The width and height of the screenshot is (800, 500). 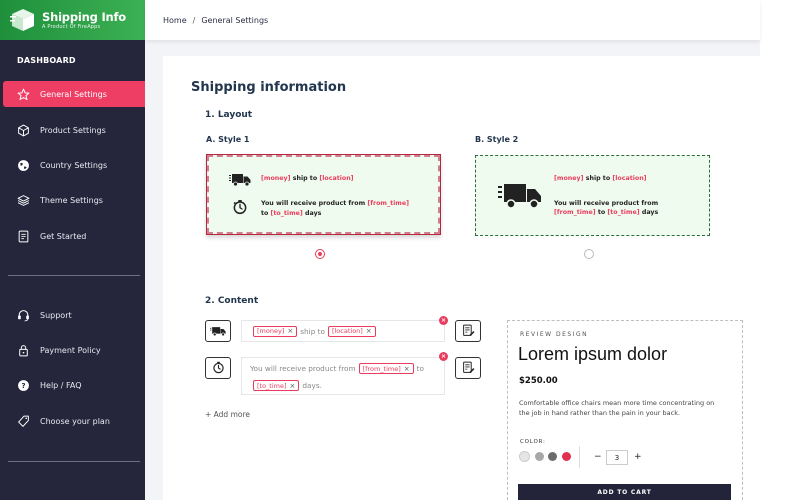 I want to click on document-icon, so click(x=23, y=236).